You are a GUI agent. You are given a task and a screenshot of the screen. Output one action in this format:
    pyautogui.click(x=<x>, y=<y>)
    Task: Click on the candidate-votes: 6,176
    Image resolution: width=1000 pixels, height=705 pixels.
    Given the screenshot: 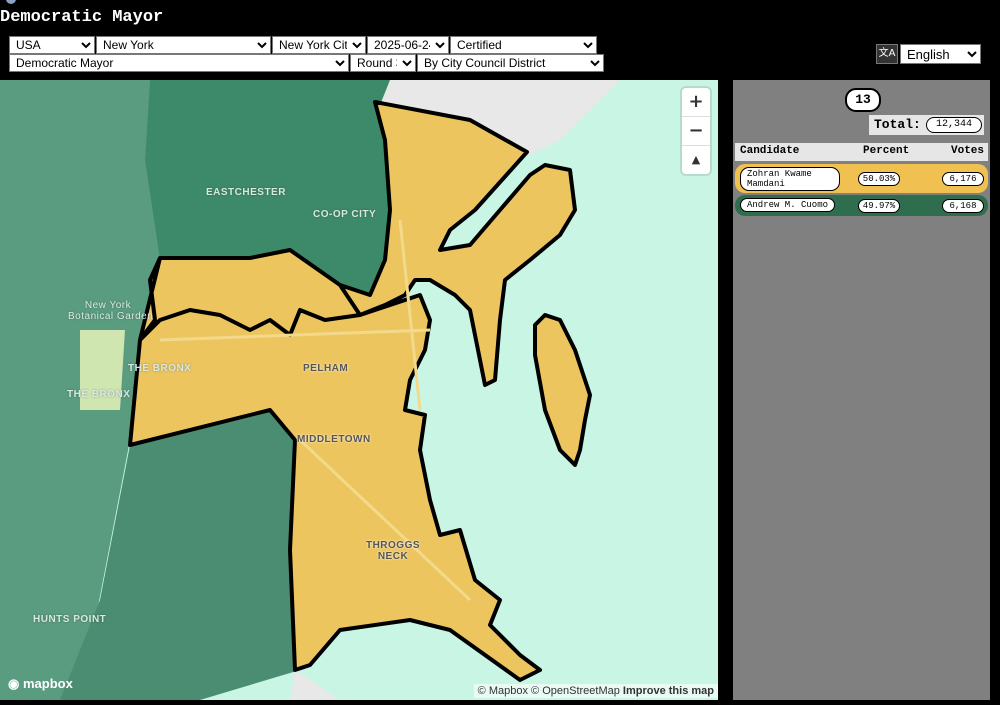 What is the action you would take?
    pyautogui.click(x=963, y=179)
    